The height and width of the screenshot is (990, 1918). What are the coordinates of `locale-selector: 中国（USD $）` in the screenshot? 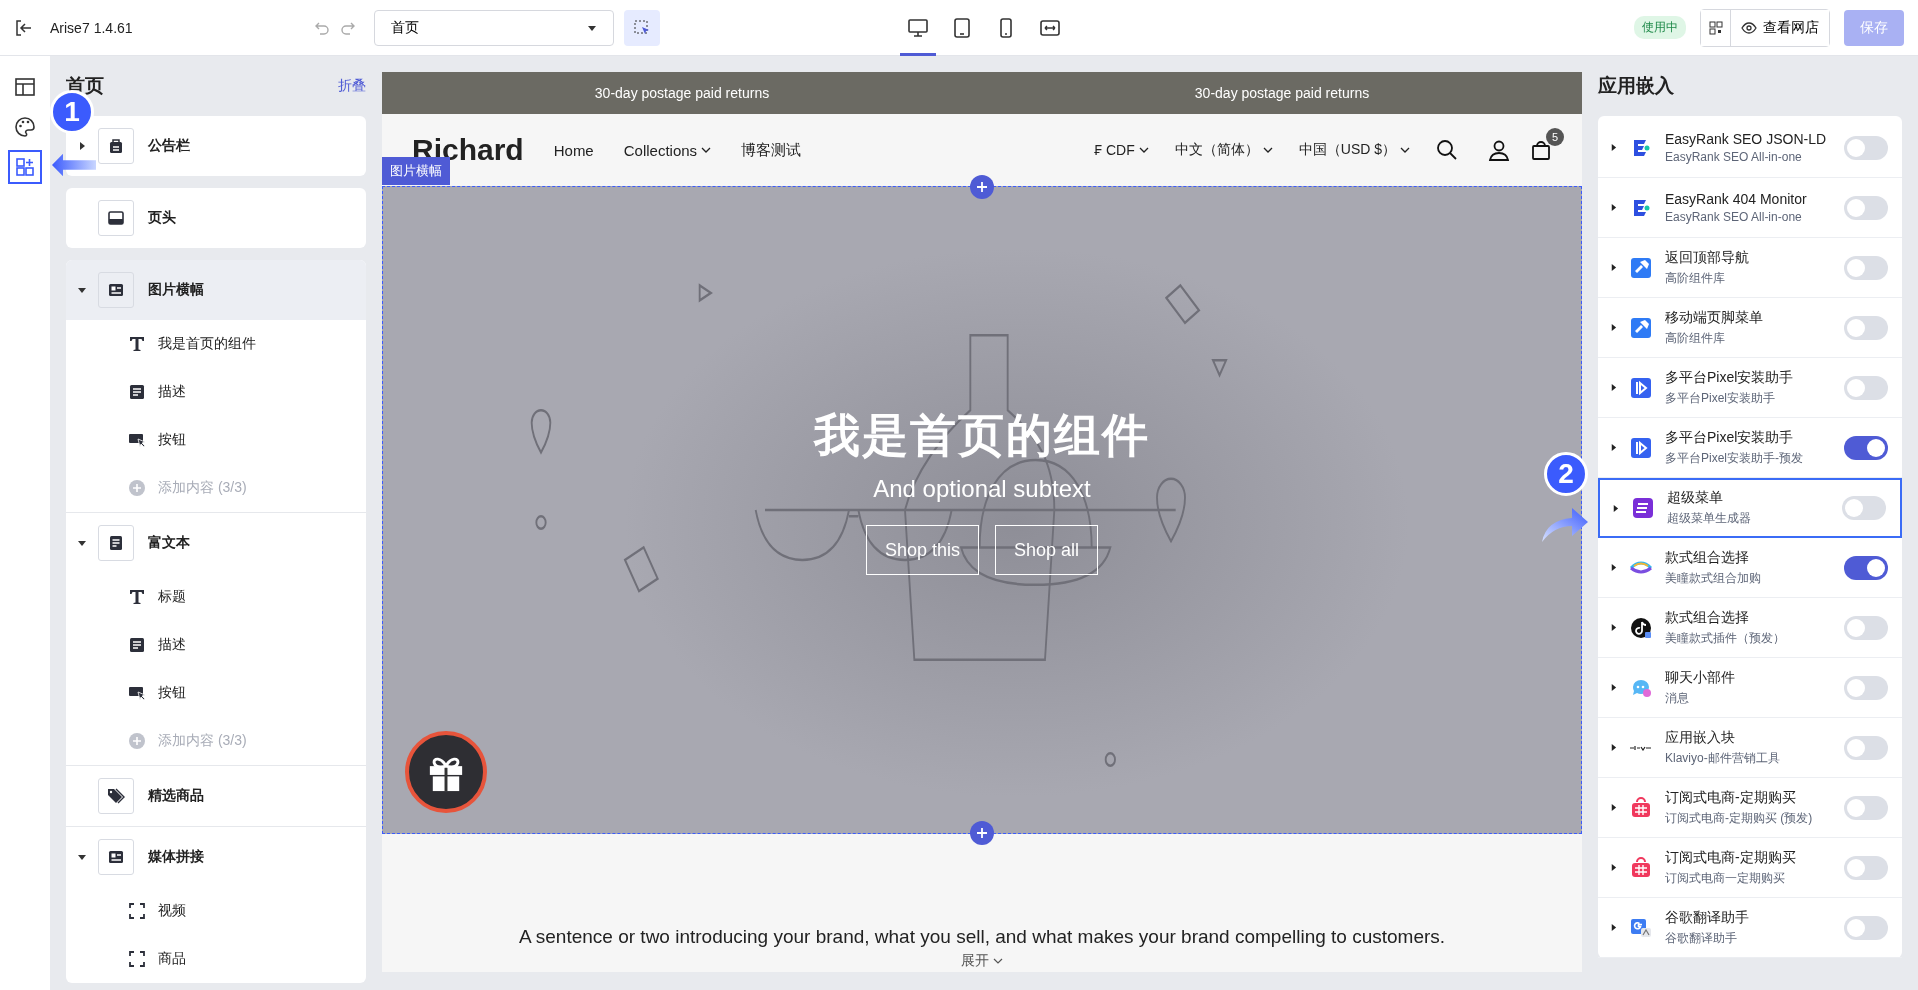 It's located at (1354, 150).